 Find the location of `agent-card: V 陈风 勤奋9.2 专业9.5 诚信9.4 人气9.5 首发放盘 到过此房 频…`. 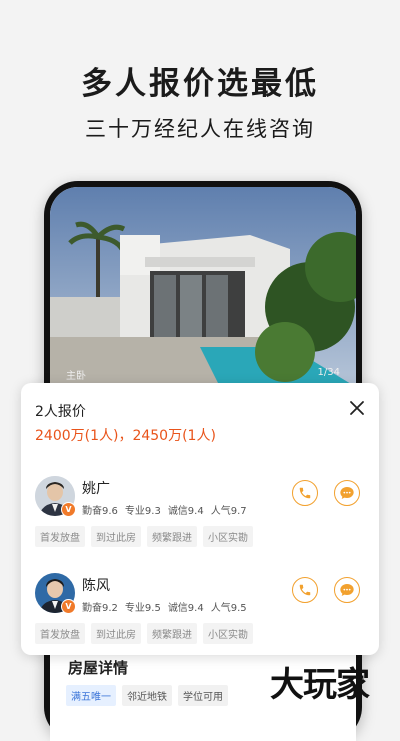

agent-card: V 陈风 勤奋9.2 专业9.5 诚信9.4 人气9.5 首发放盘 到过此房 频… is located at coordinates (200, 620).